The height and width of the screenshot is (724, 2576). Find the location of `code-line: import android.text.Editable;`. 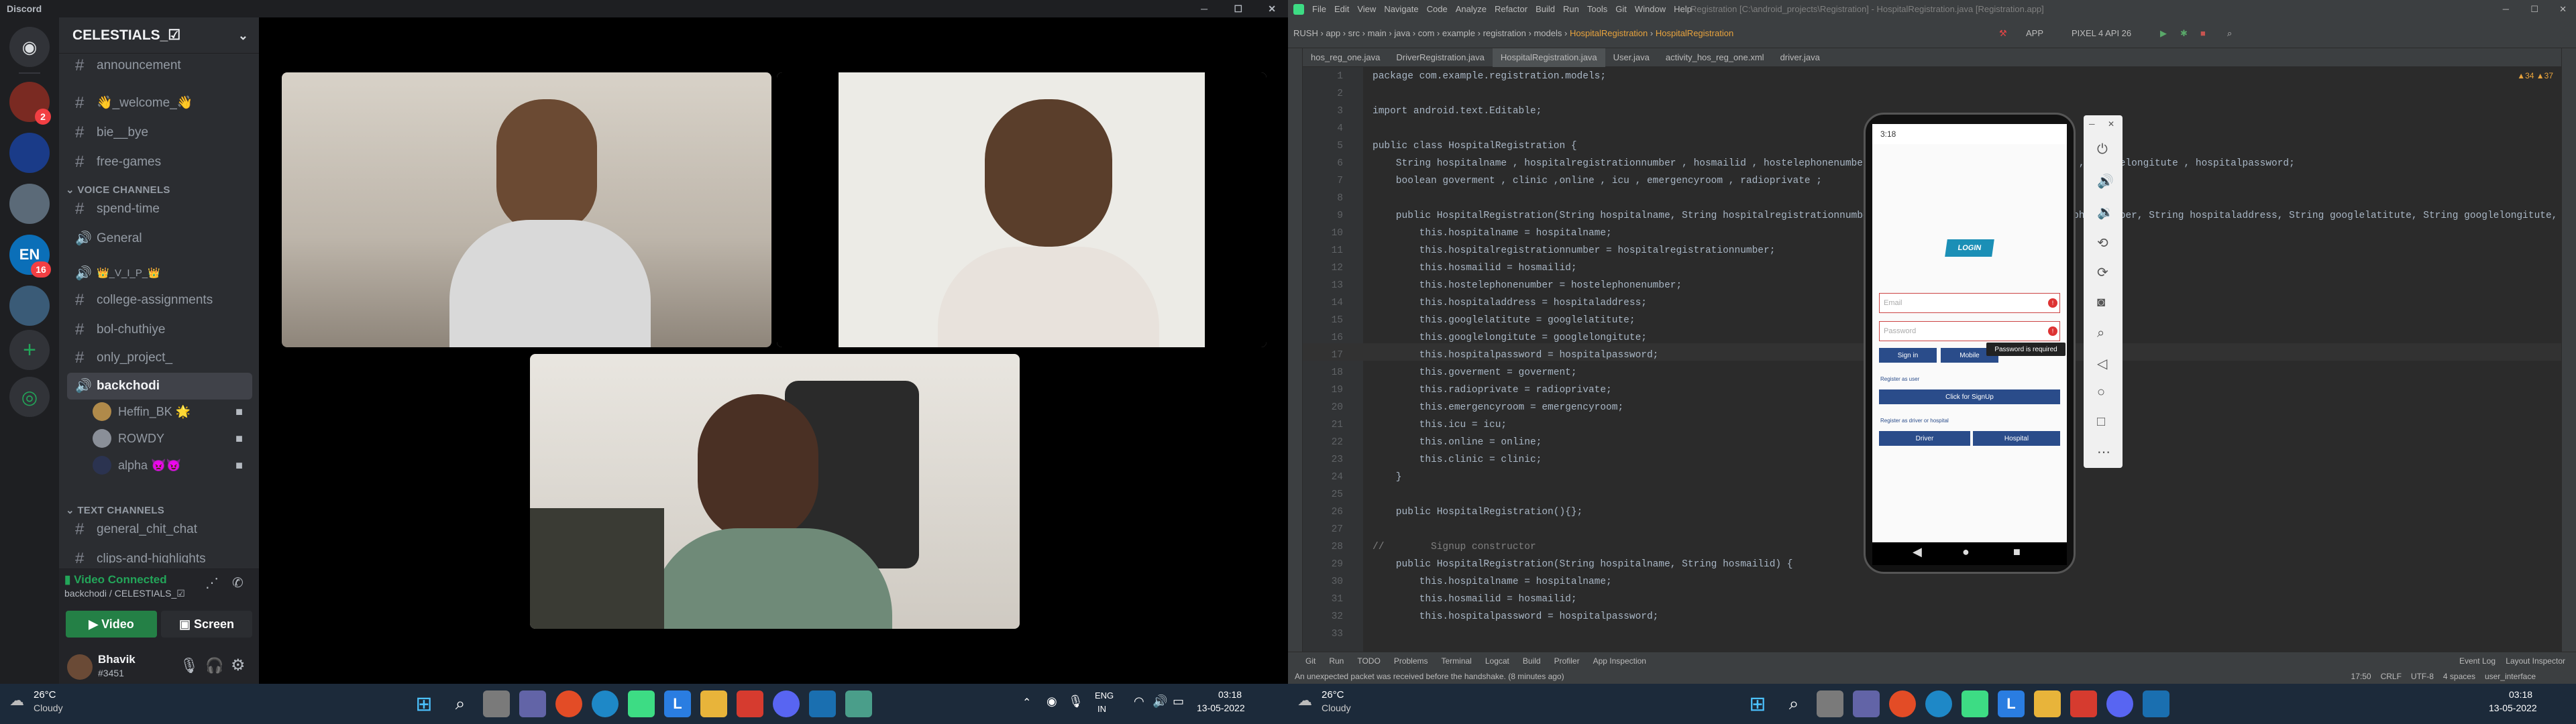

code-line: import android.text.Editable; is located at coordinates (1457, 112).